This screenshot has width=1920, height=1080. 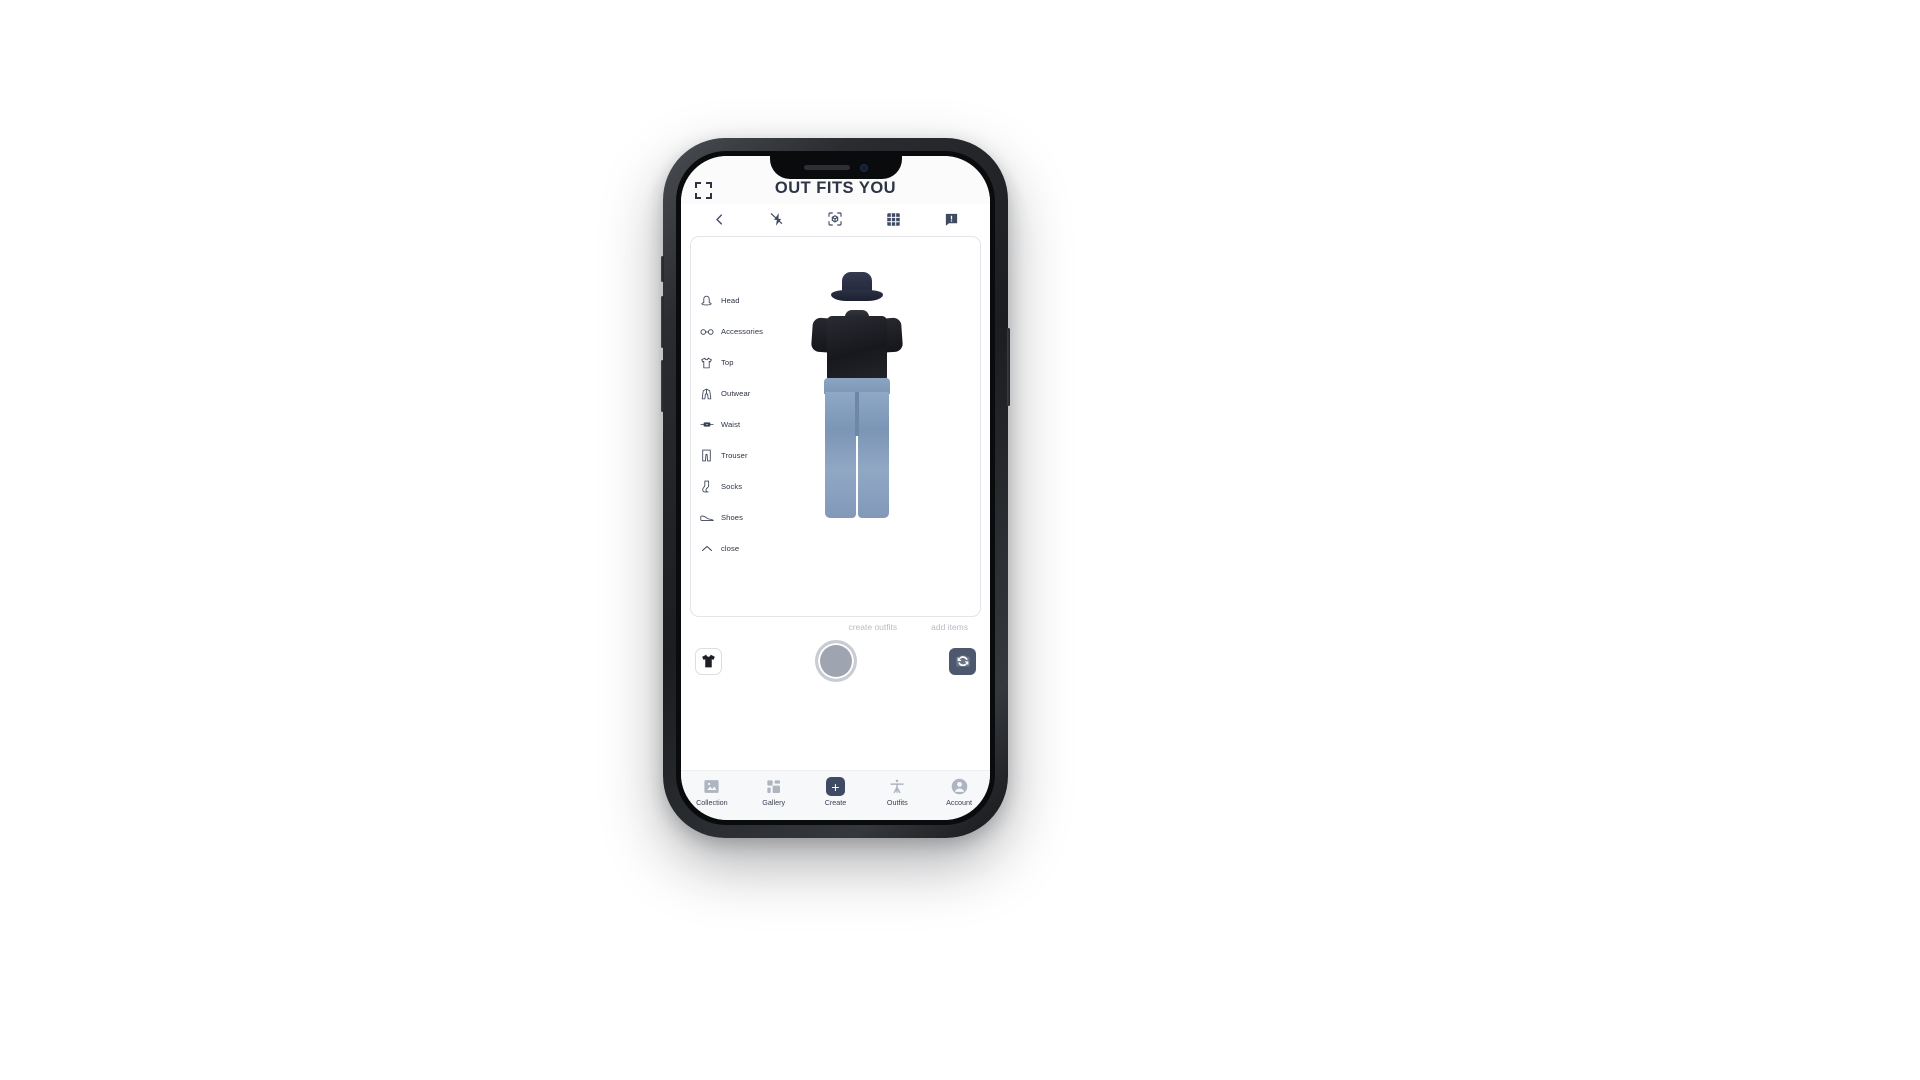 I want to click on hat-icon, so click(x=706, y=300).